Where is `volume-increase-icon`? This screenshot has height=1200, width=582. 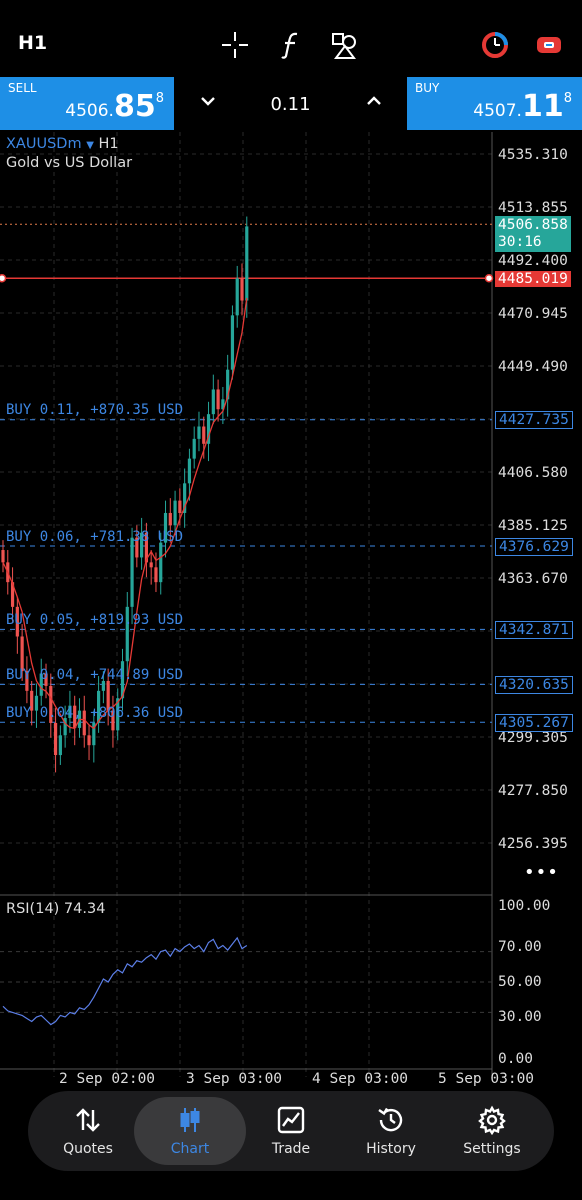 volume-increase-icon is located at coordinates (374, 101).